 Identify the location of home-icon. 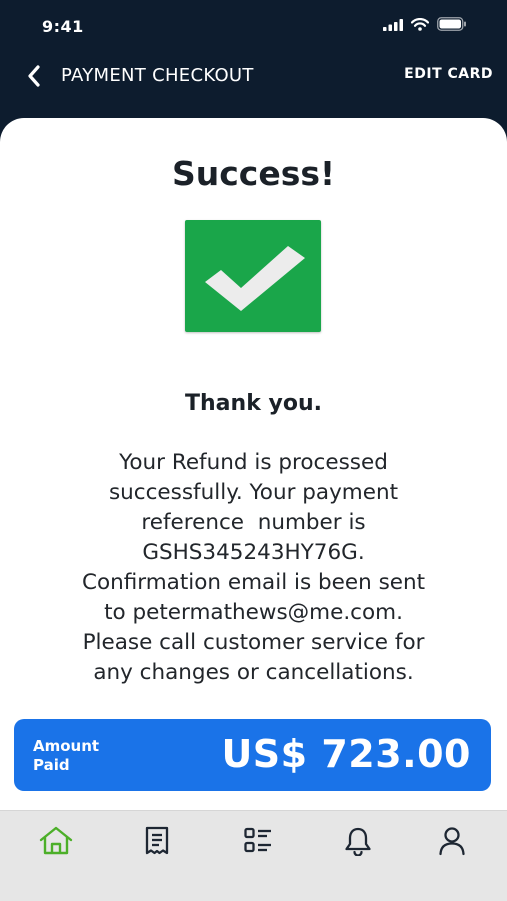
(56, 840).